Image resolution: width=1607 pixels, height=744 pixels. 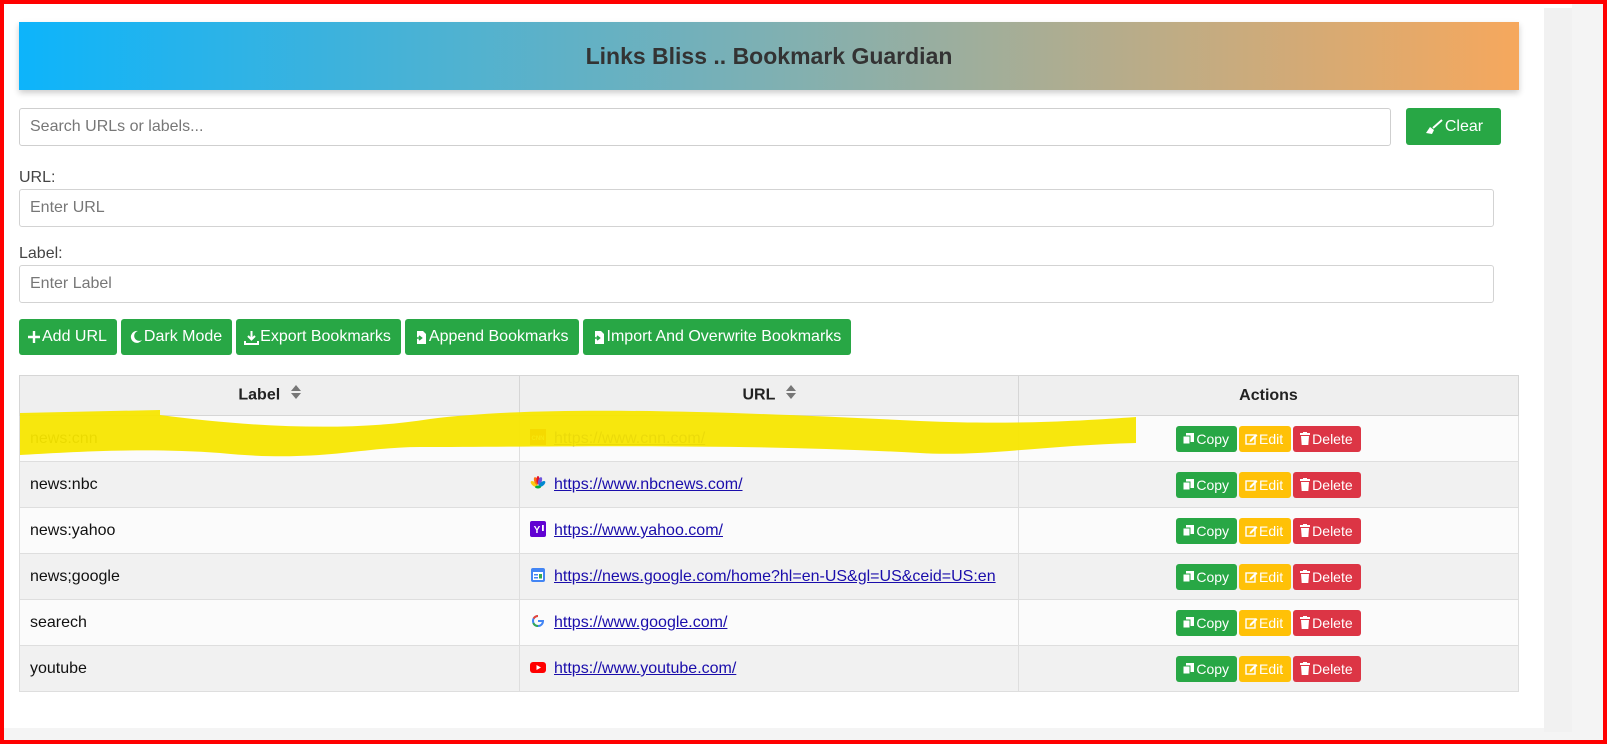 I want to click on export-bookmarks-label: Export Bookmarks, so click(x=325, y=336).